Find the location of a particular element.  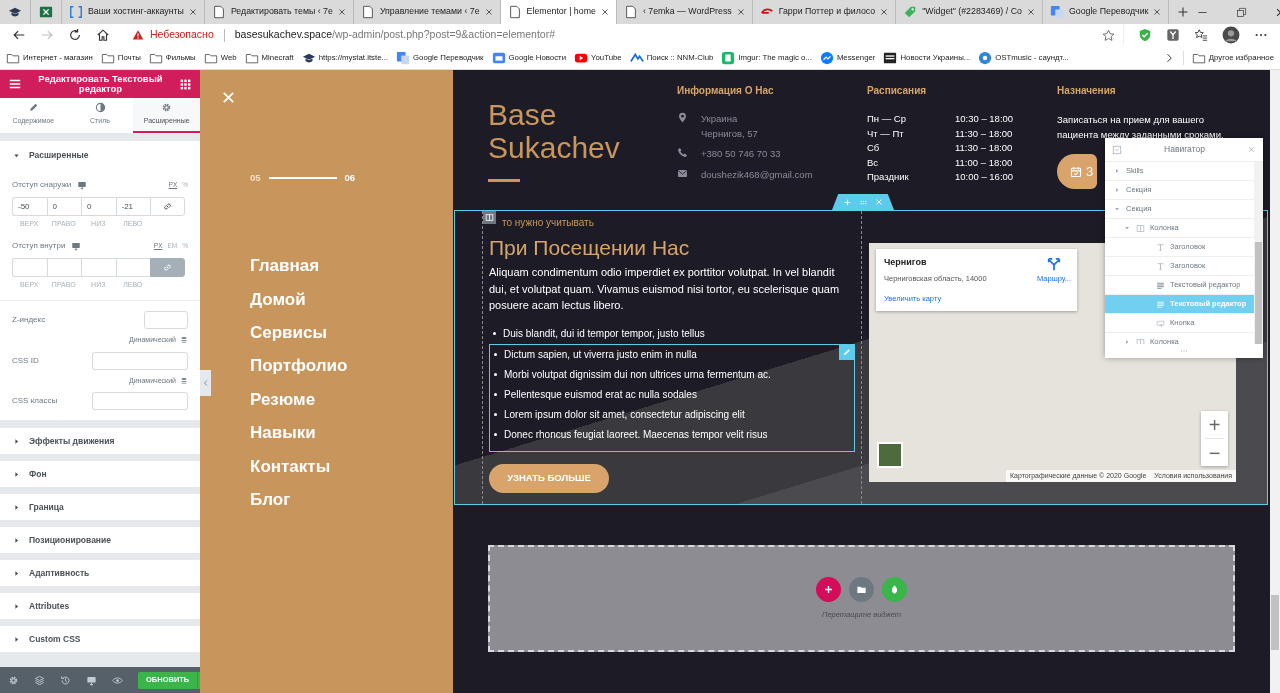

css-classes-field is located at coordinates (140, 401).